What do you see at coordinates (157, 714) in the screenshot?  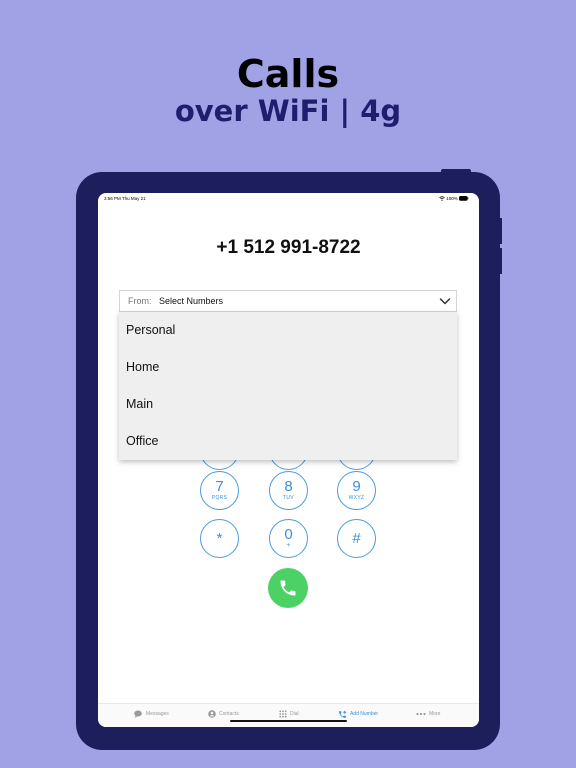 I see `tab-messages-label: Messages` at bounding box center [157, 714].